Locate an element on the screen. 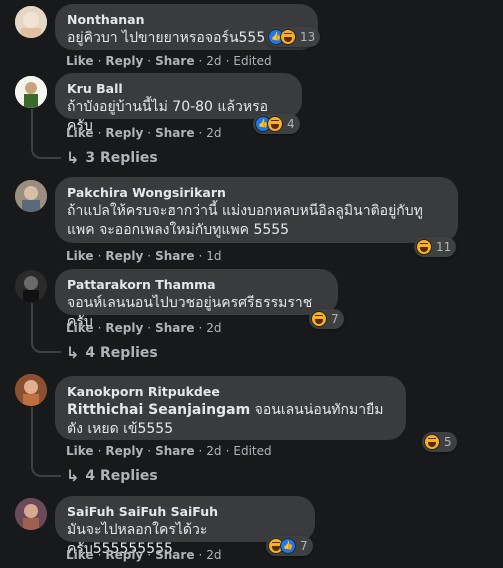 The image size is (503, 568). comment-author: Pakchira Wongsirikarn is located at coordinates (256, 193).